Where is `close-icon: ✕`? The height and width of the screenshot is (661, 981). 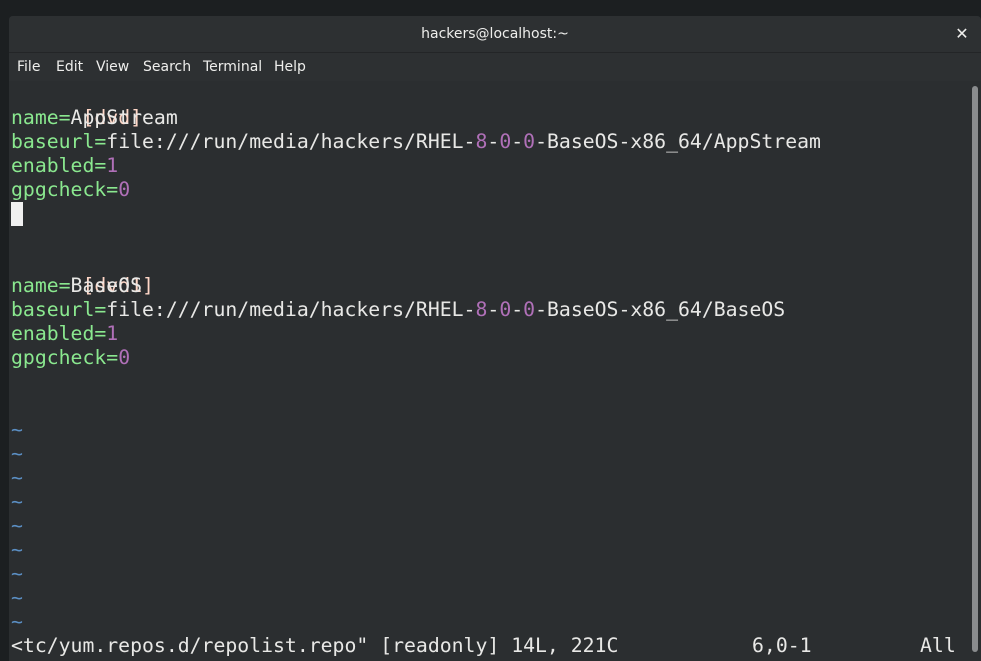 close-icon: ✕ is located at coordinates (962, 34).